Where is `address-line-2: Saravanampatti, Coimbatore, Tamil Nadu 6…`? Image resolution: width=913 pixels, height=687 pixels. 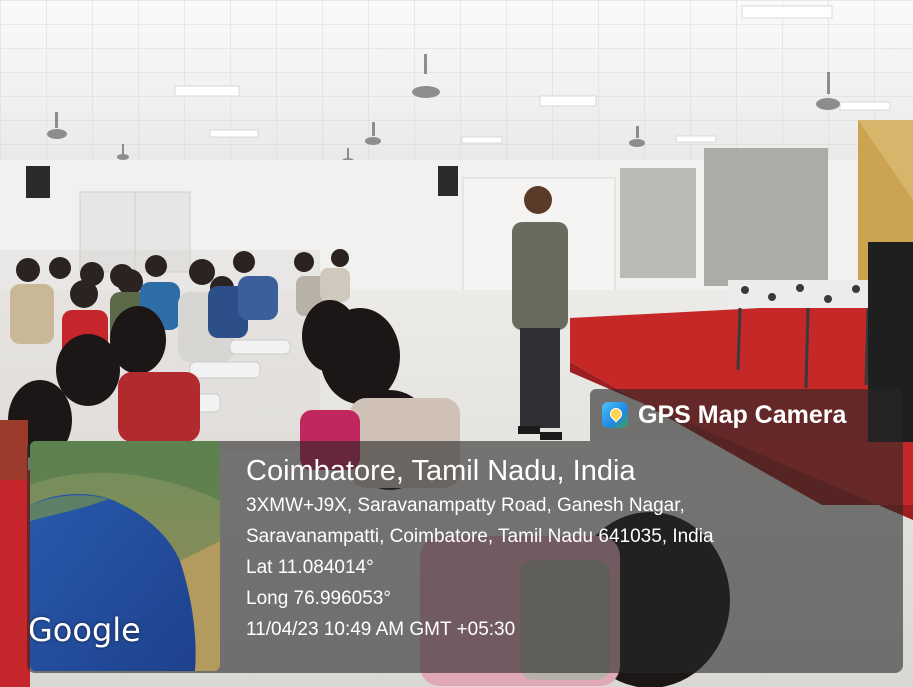 address-line-2: Saravanampatti, Coimbatore, Tamil Nadu 6… is located at coordinates (480, 536).